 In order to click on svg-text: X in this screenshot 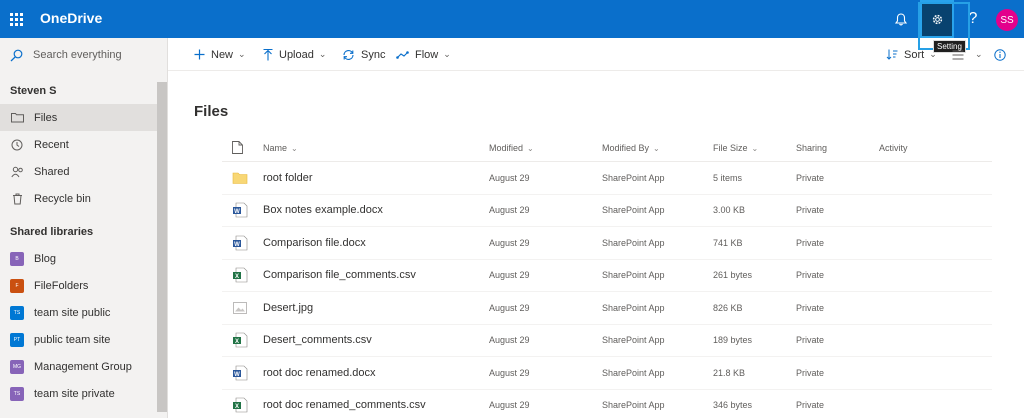, I will do `click(237, 277)`.